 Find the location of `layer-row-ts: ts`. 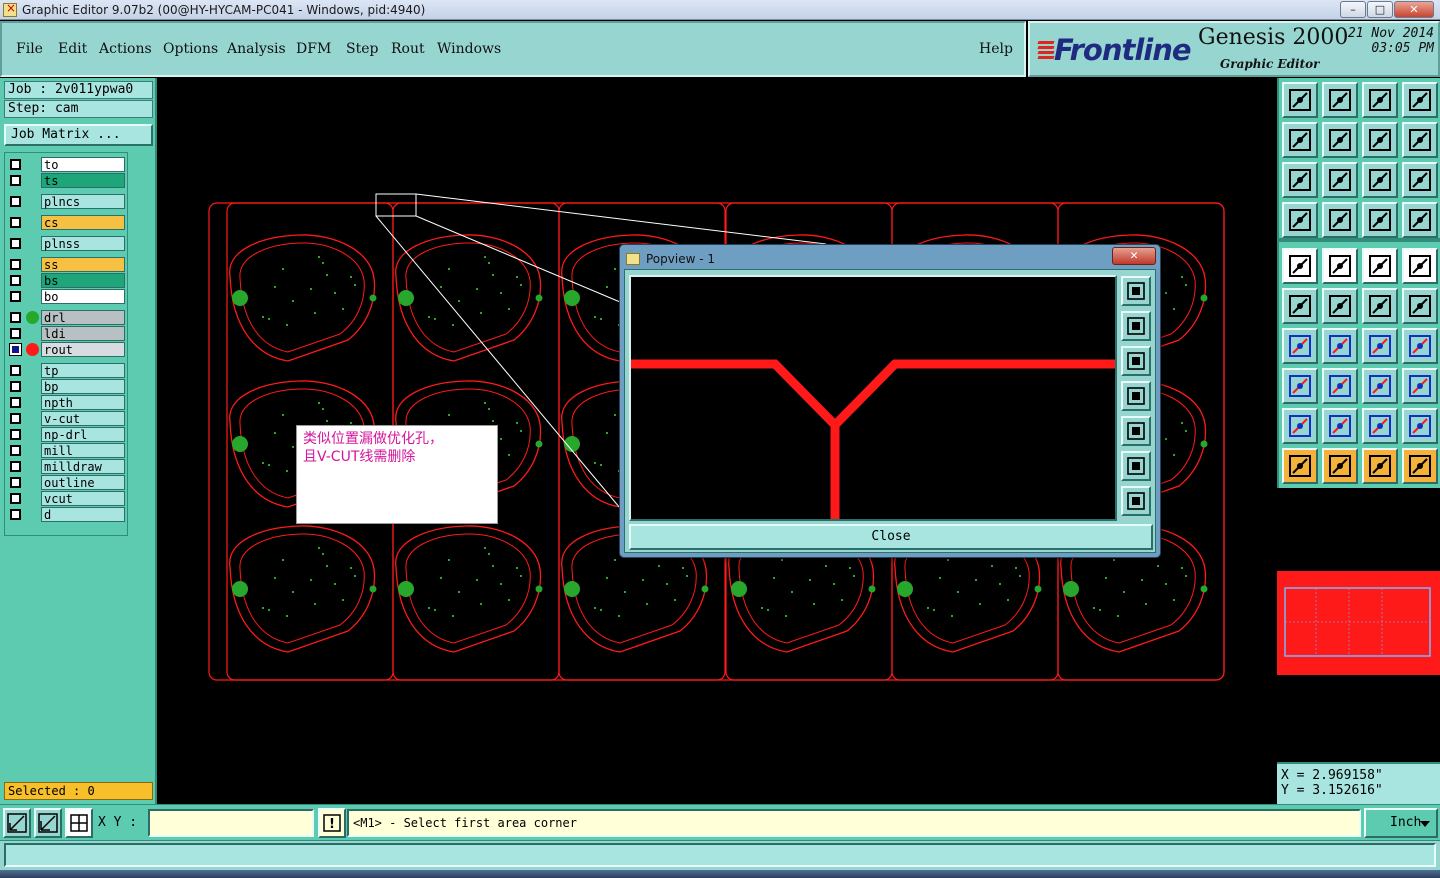

layer-row-ts: ts is located at coordinates (67, 180).